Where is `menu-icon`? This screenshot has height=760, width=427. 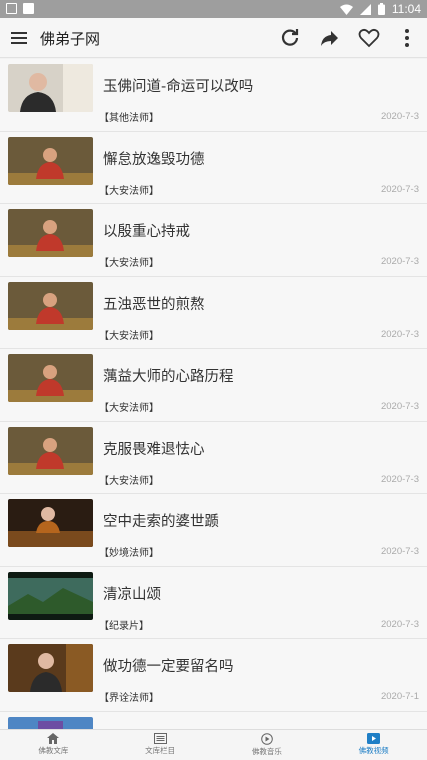 menu-icon is located at coordinates (19, 38).